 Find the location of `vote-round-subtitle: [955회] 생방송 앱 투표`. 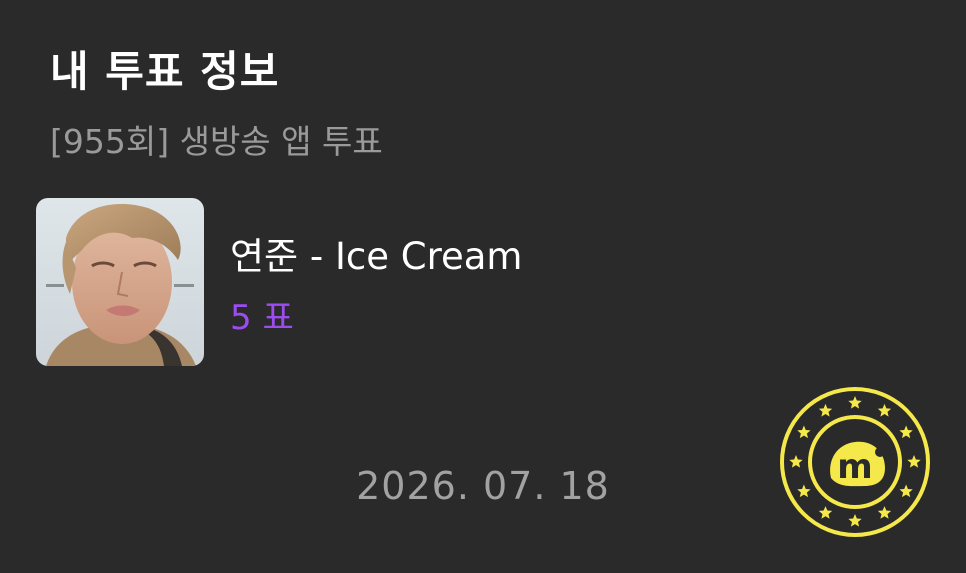

vote-round-subtitle: [955회] 생방송 앱 투표 is located at coordinates (216, 141).